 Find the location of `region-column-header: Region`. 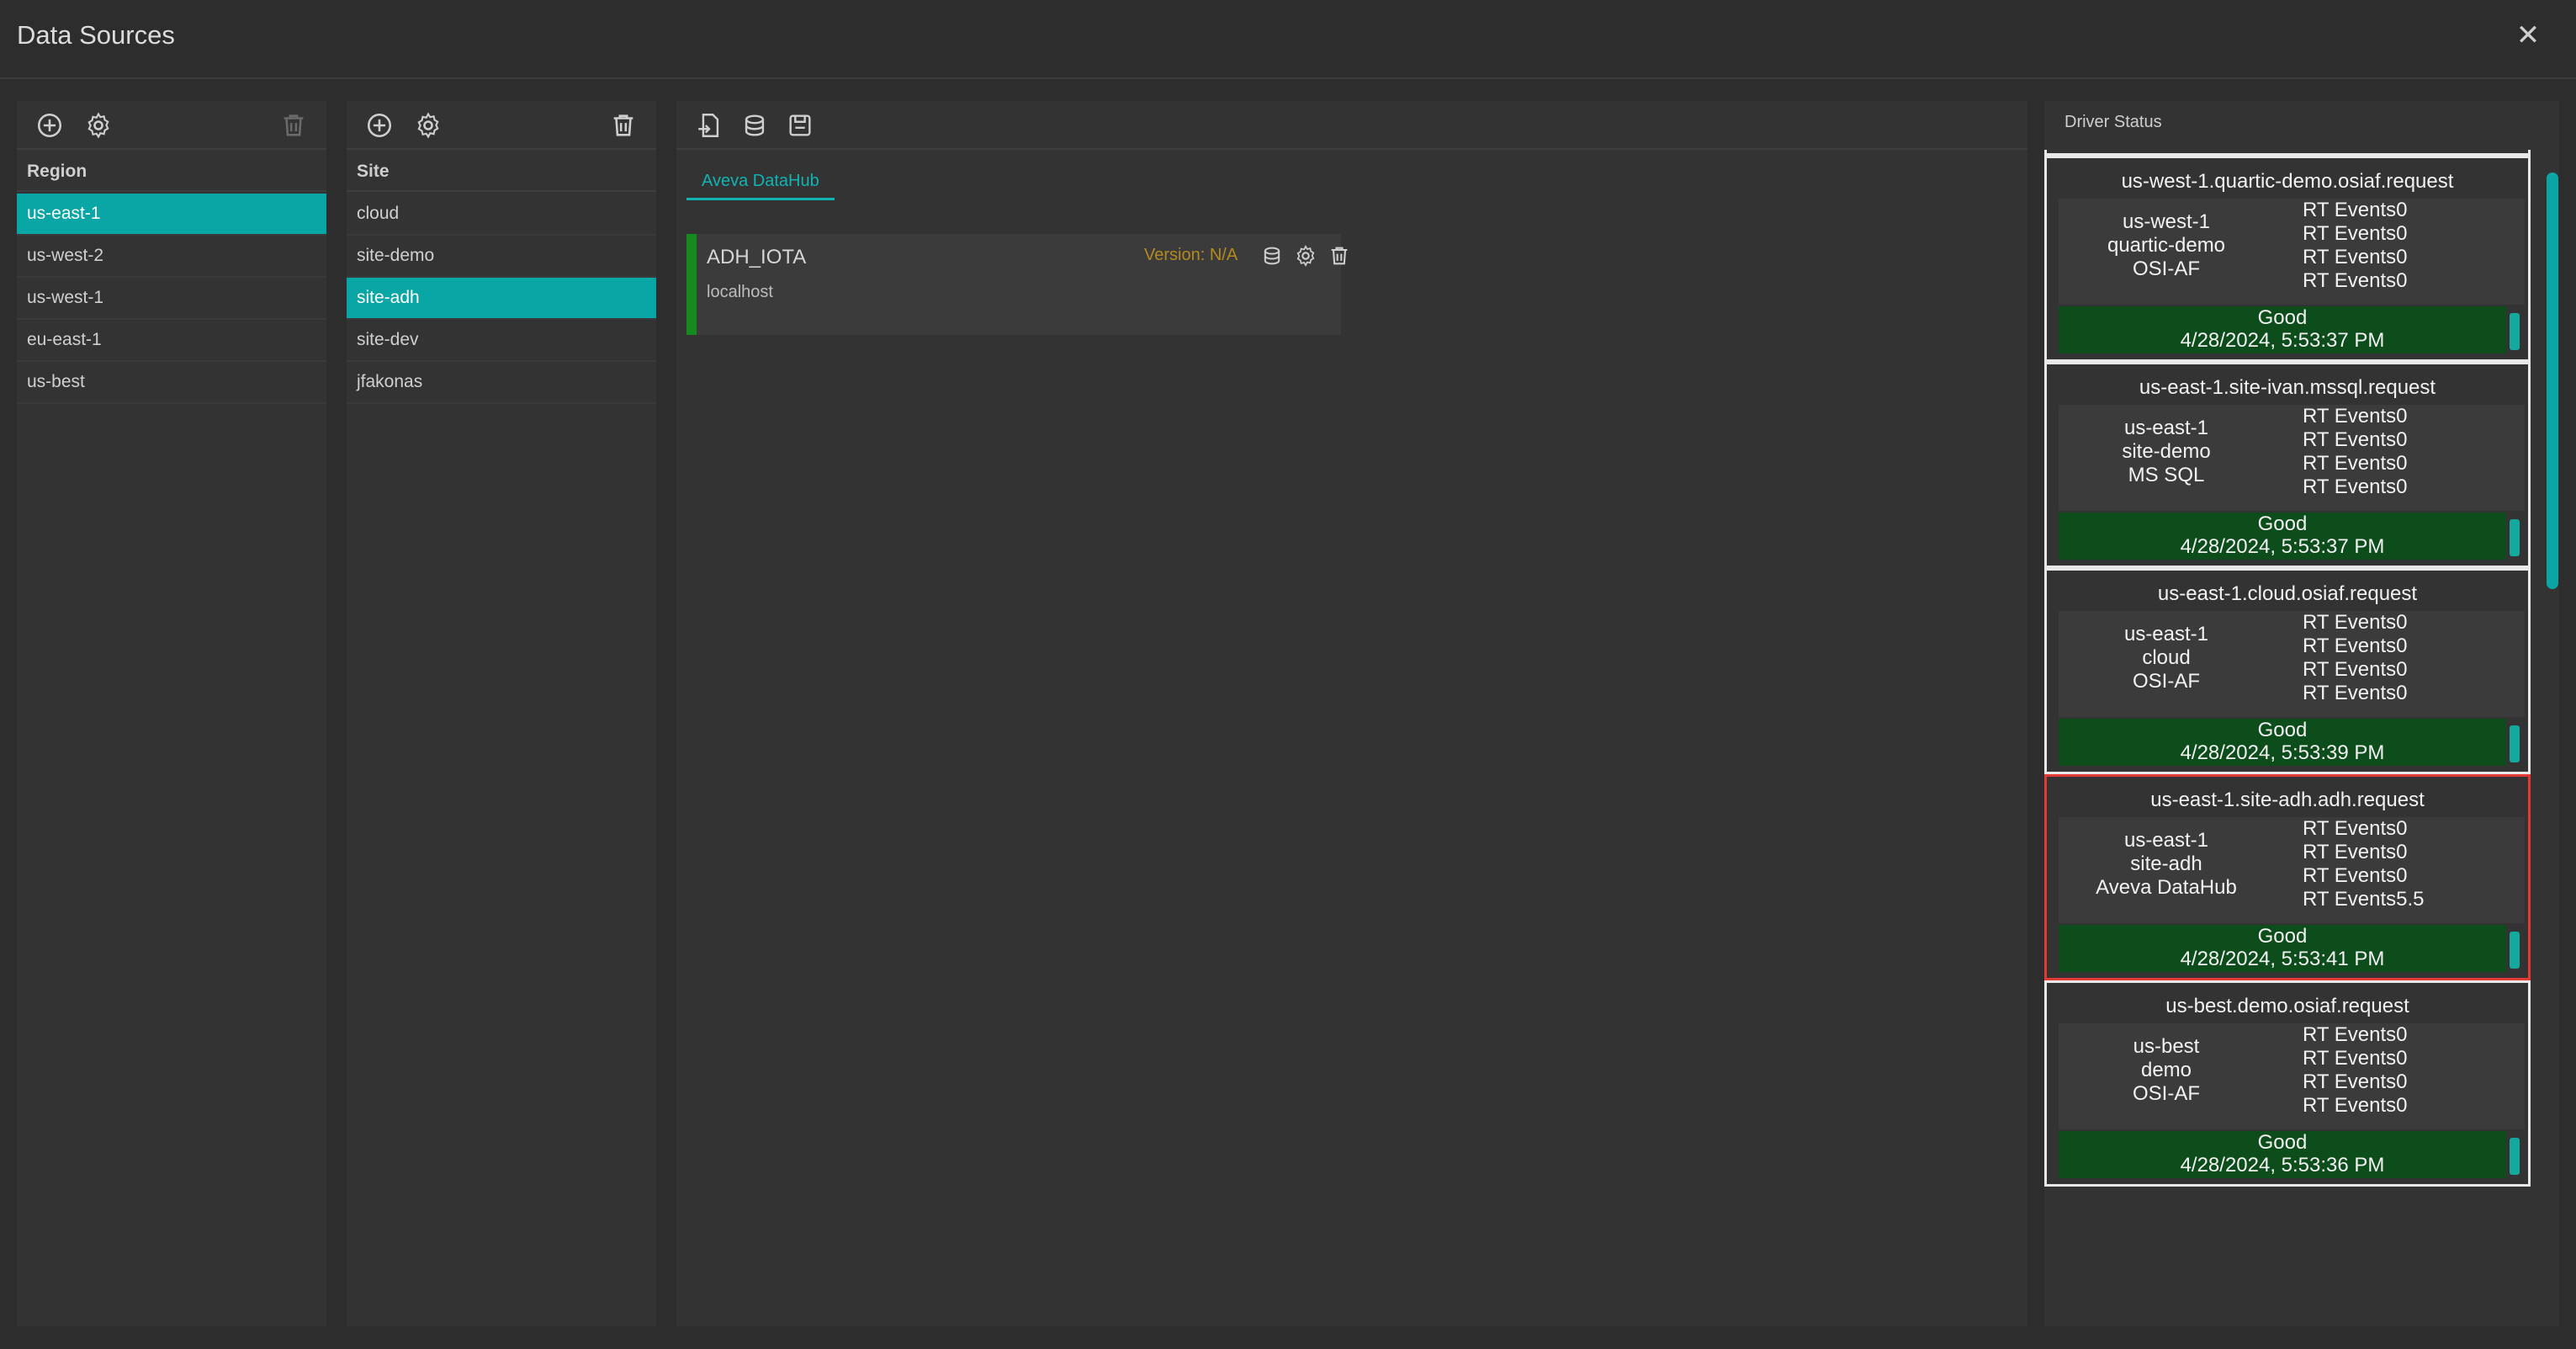

region-column-header: Region is located at coordinates (171, 171).